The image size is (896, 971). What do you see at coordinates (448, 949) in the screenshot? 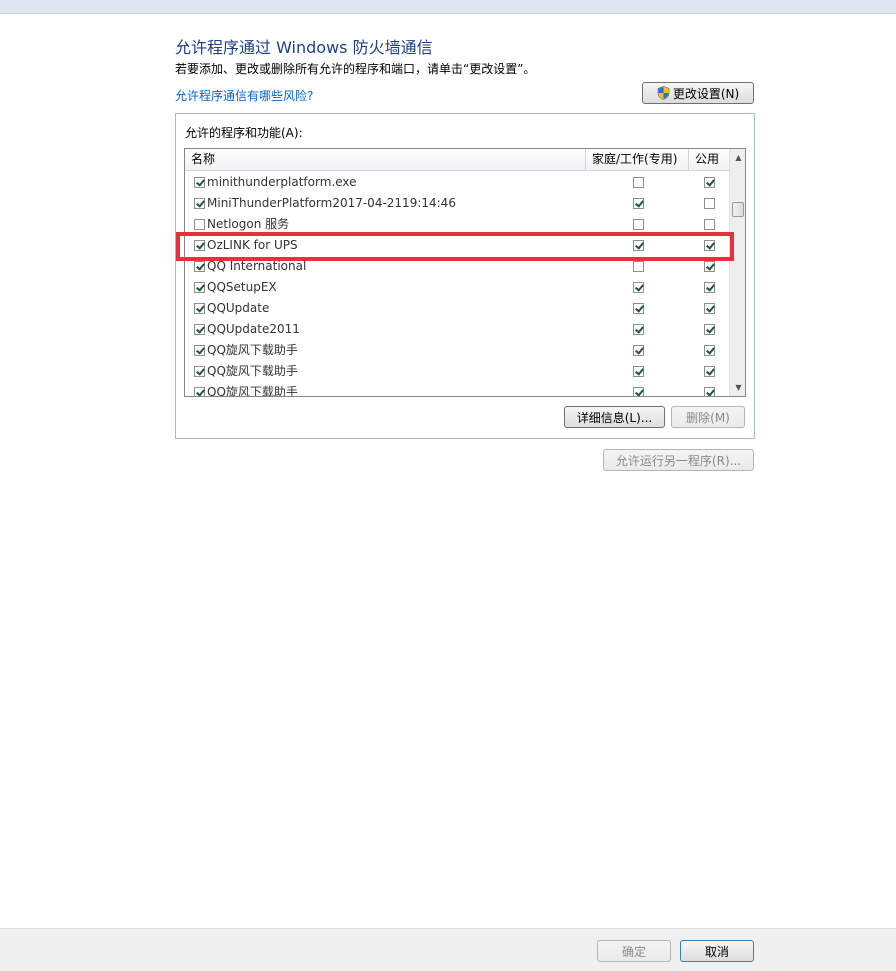
I see `footer-bar` at bounding box center [448, 949].